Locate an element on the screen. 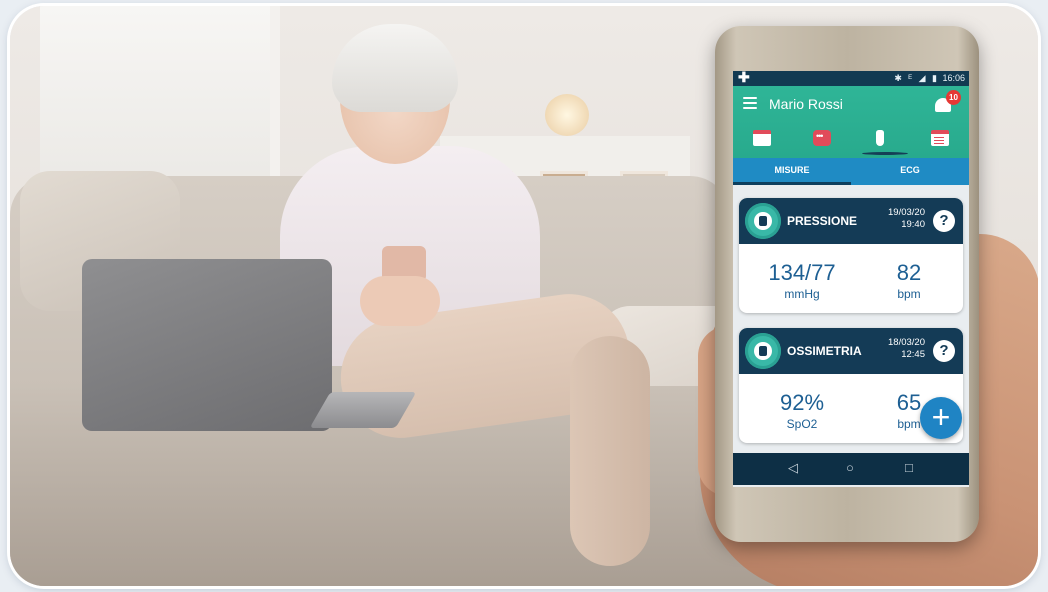  card-timestamp: 18/03/20 12:45 is located at coordinates (906, 349).